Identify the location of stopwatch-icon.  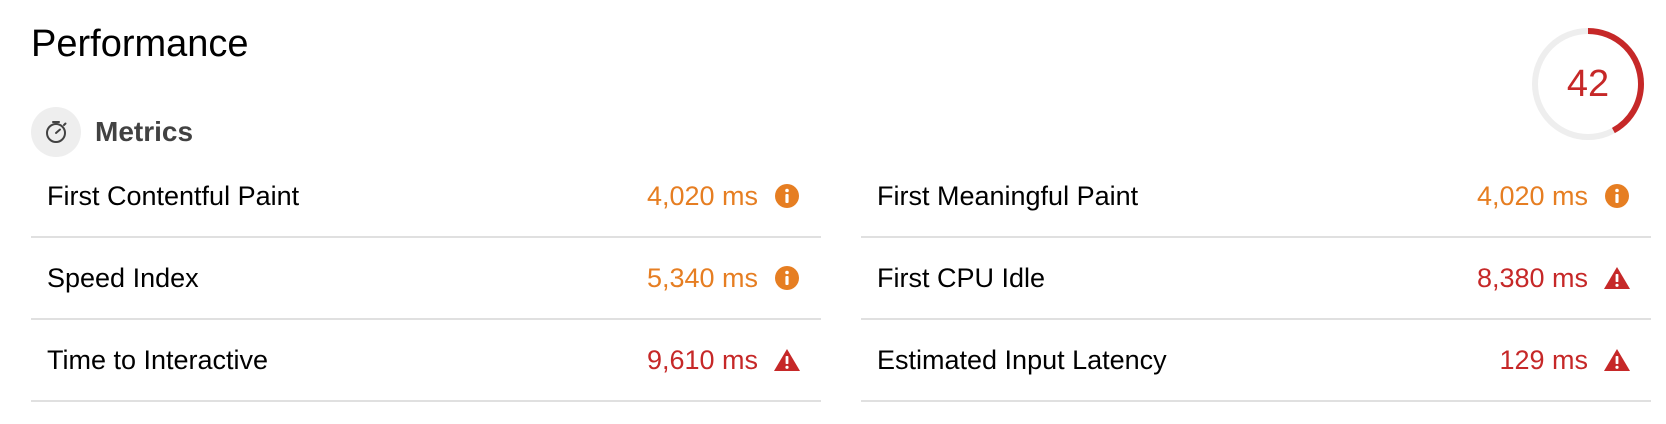
(56, 132).